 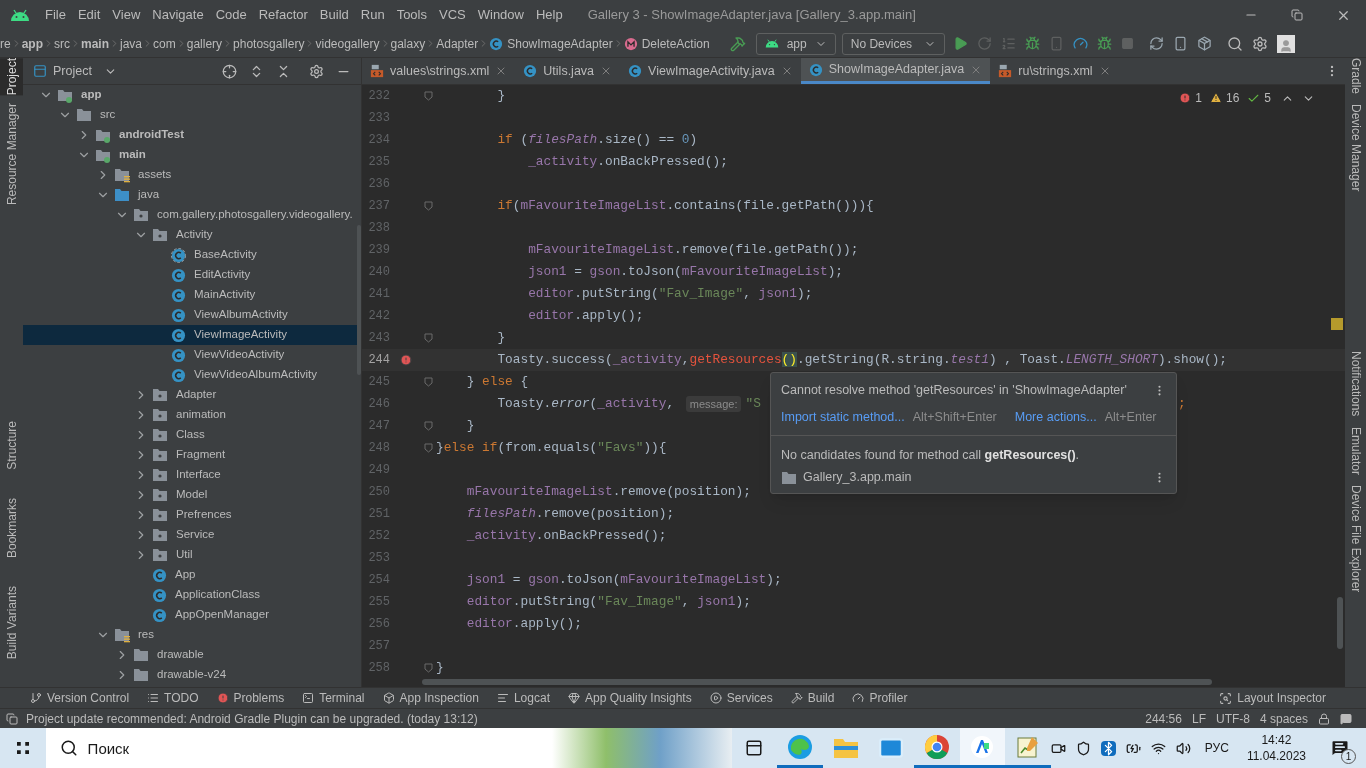 I want to click on menu-item: Tools, so click(x=411, y=15).